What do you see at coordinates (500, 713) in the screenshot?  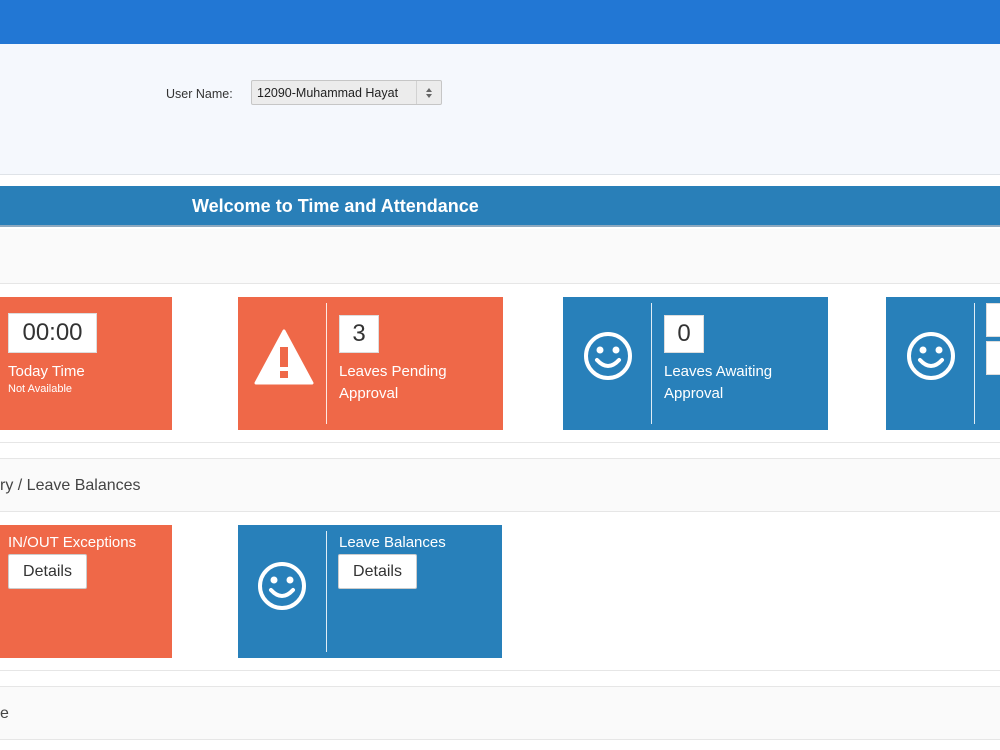 I see `bottom-section-header: e` at bounding box center [500, 713].